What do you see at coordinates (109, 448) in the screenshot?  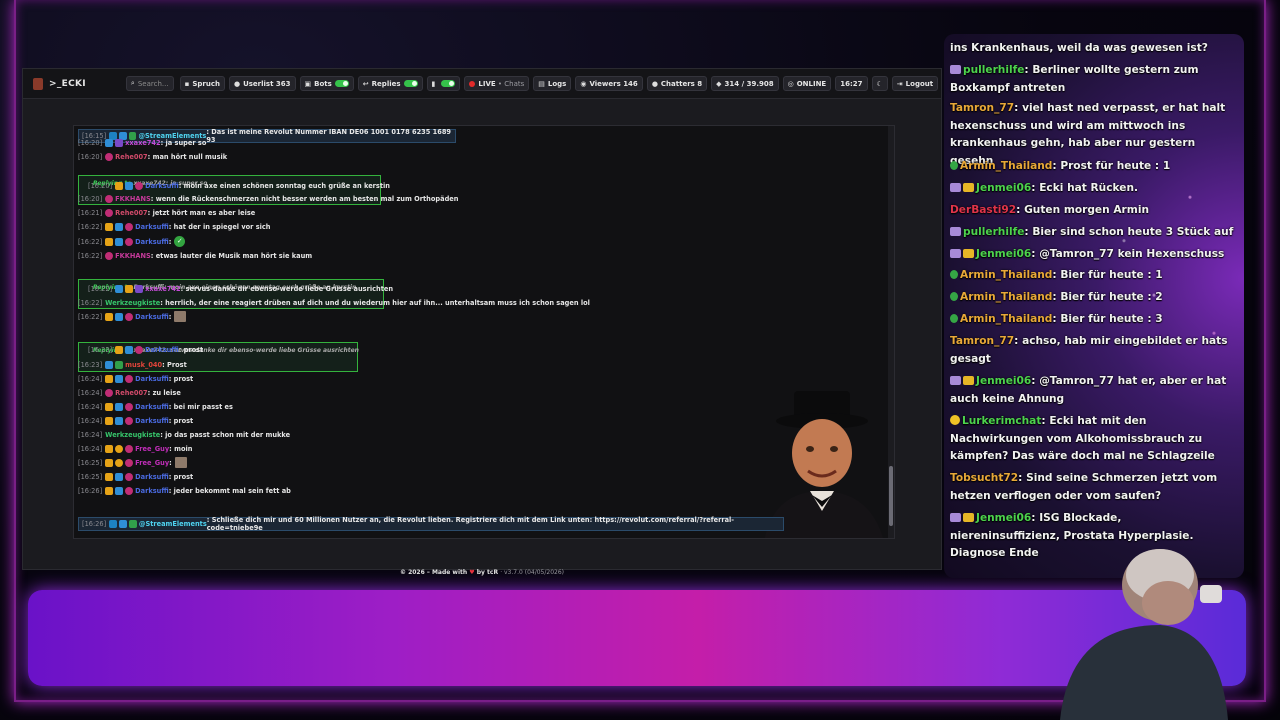 I see `sub-badge-icon` at bounding box center [109, 448].